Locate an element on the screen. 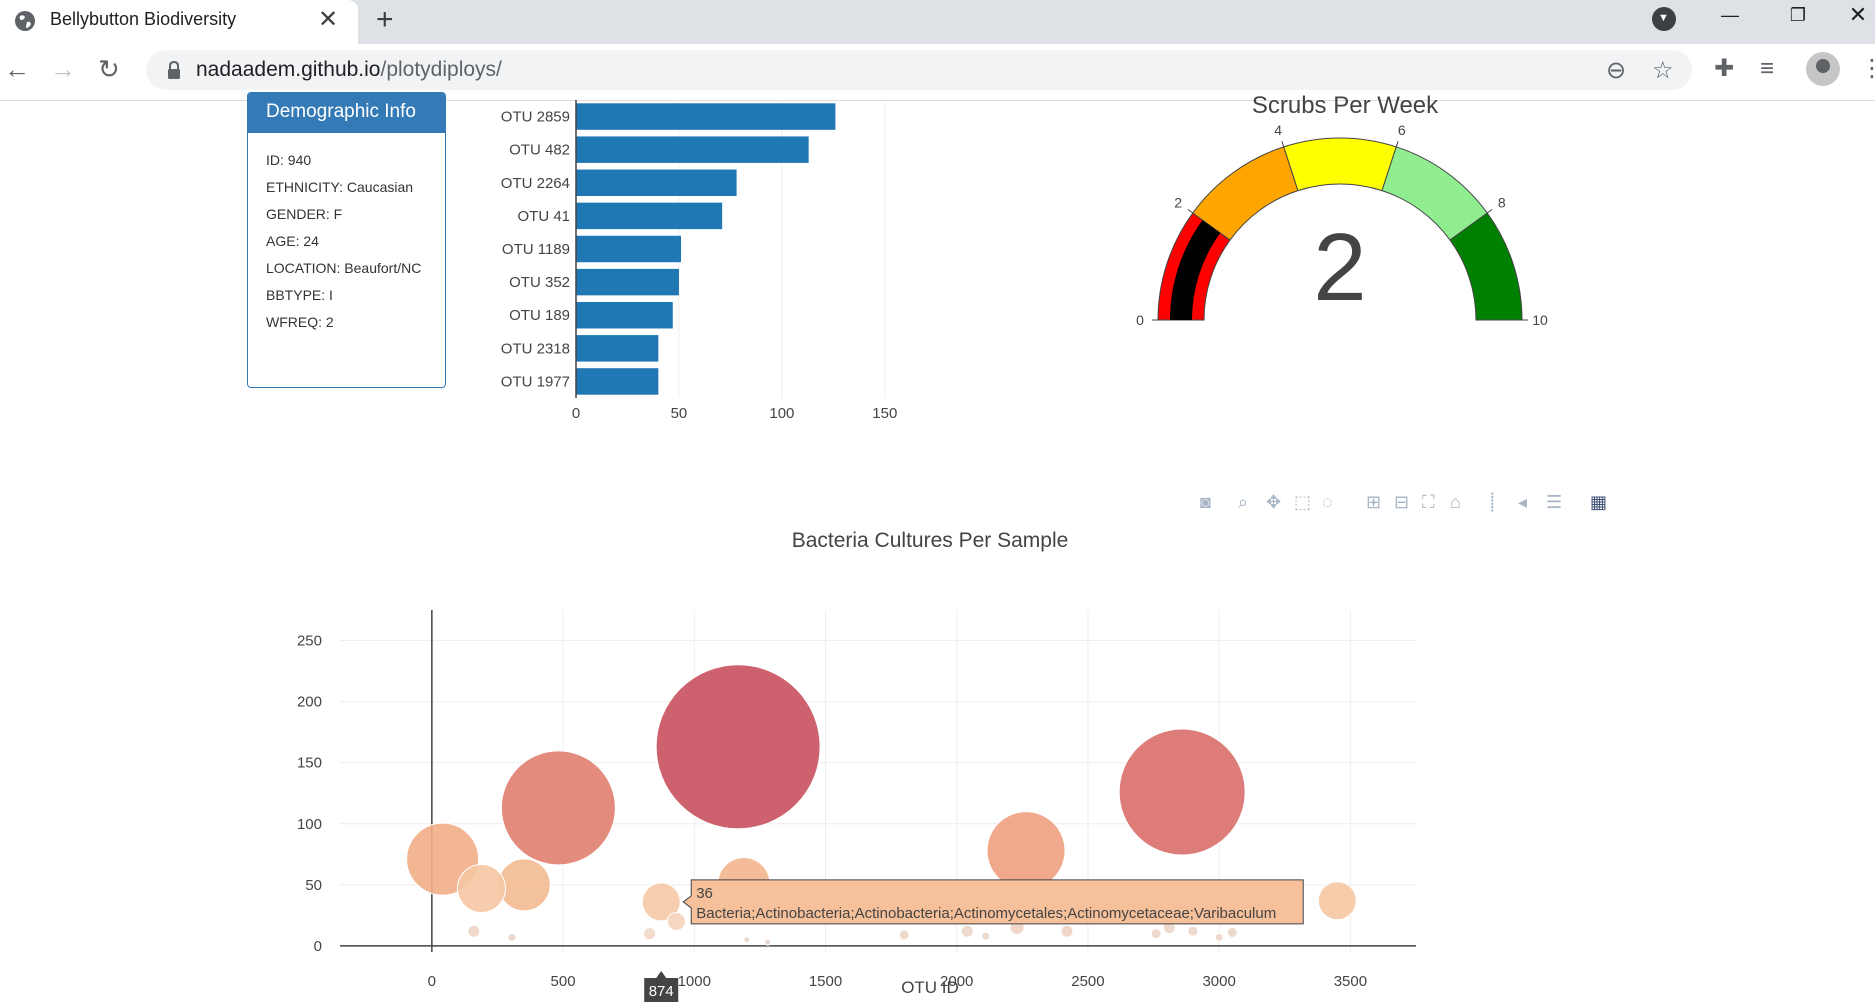  forward-icon: → is located at coordinates (63, 69).